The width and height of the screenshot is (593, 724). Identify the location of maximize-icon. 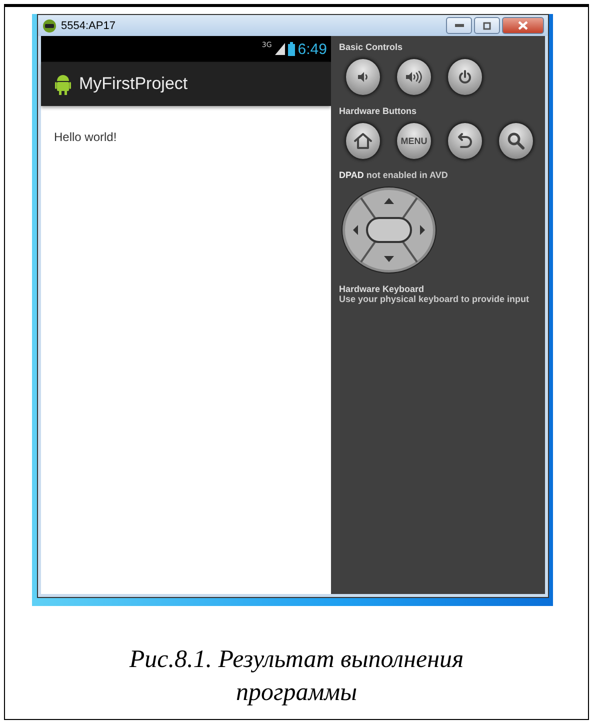
(487, 26).